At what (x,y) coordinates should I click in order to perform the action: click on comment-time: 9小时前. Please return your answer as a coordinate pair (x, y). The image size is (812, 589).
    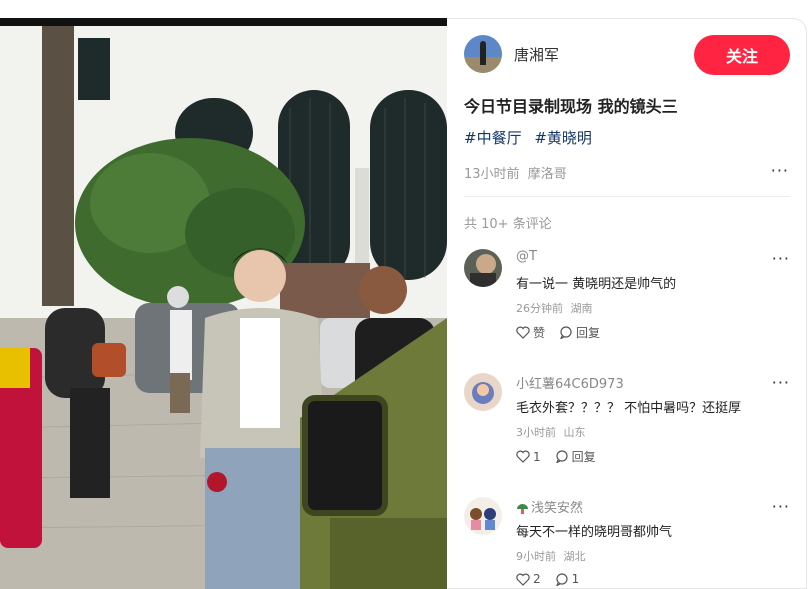
    Looking at the image, I should click on (536, 556).